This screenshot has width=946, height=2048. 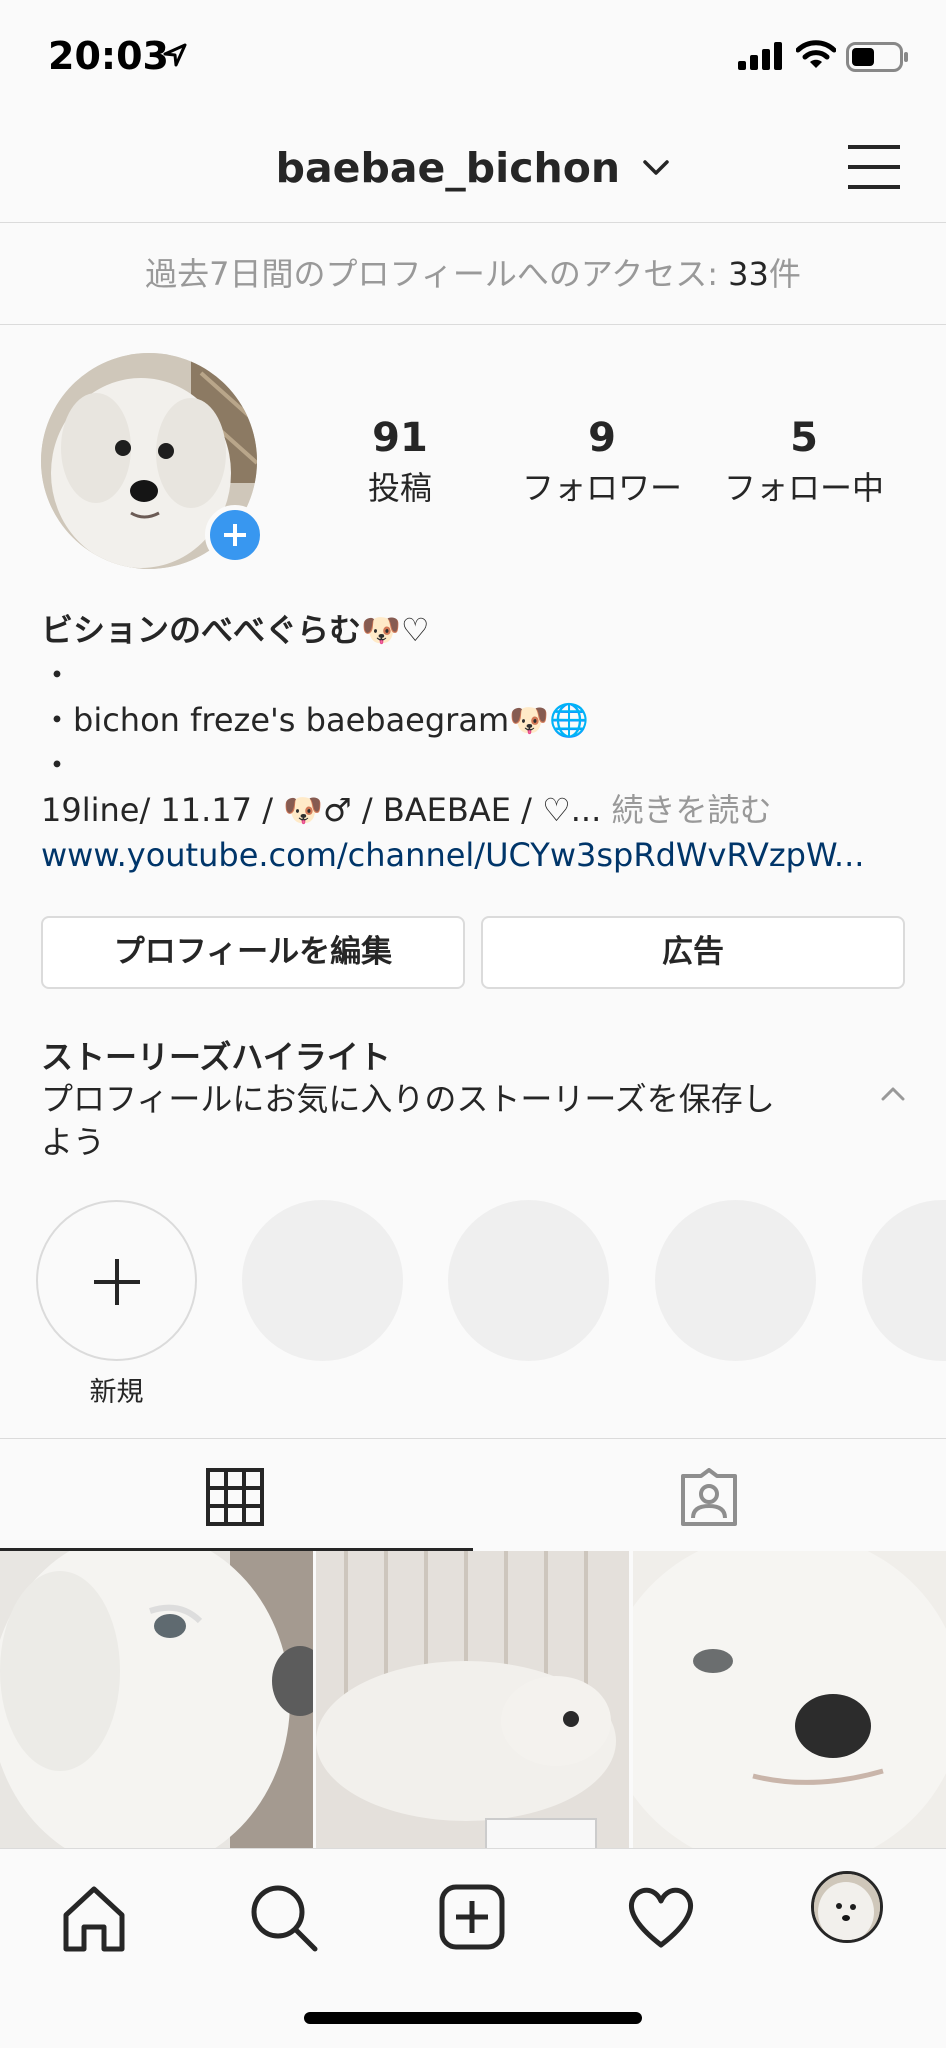 What do you see at coordinates (661, 1917) in the screenshot?
I see `heart-icon` at bounding box center [661, 1917].